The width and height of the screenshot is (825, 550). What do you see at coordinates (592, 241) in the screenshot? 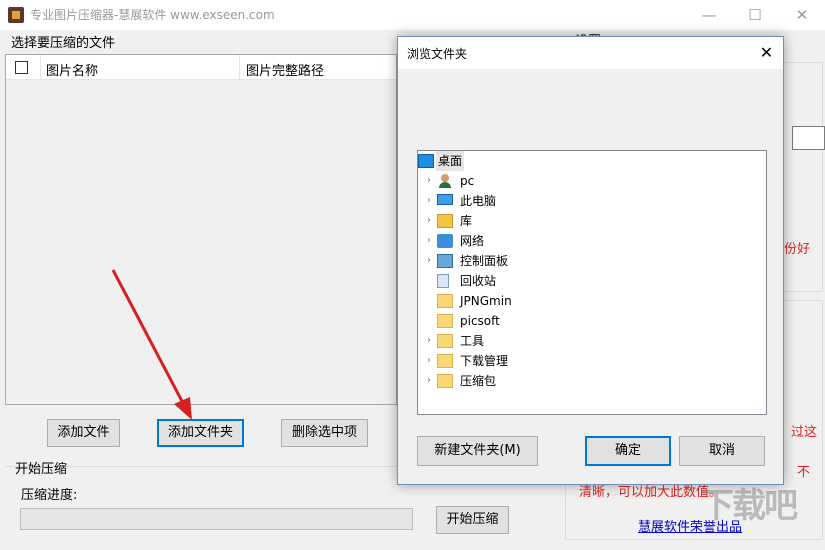
I see `tree-item: › 网络` at bounding box center [592, 241].